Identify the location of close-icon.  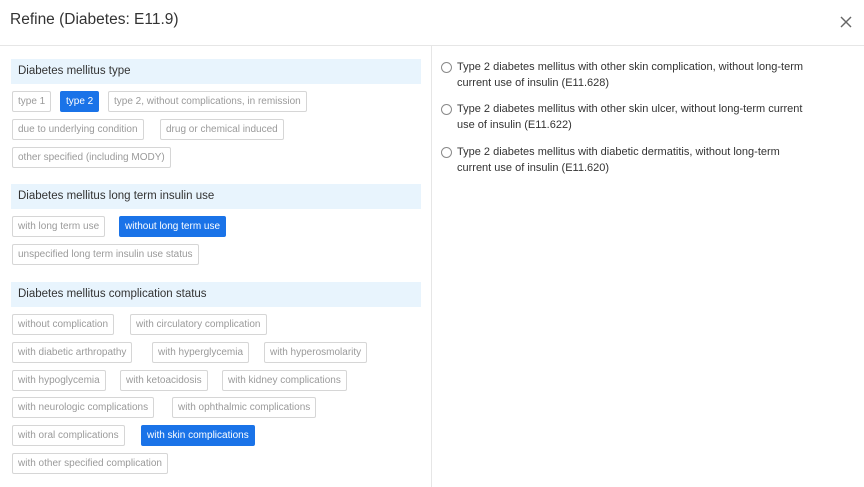
(846, 22).